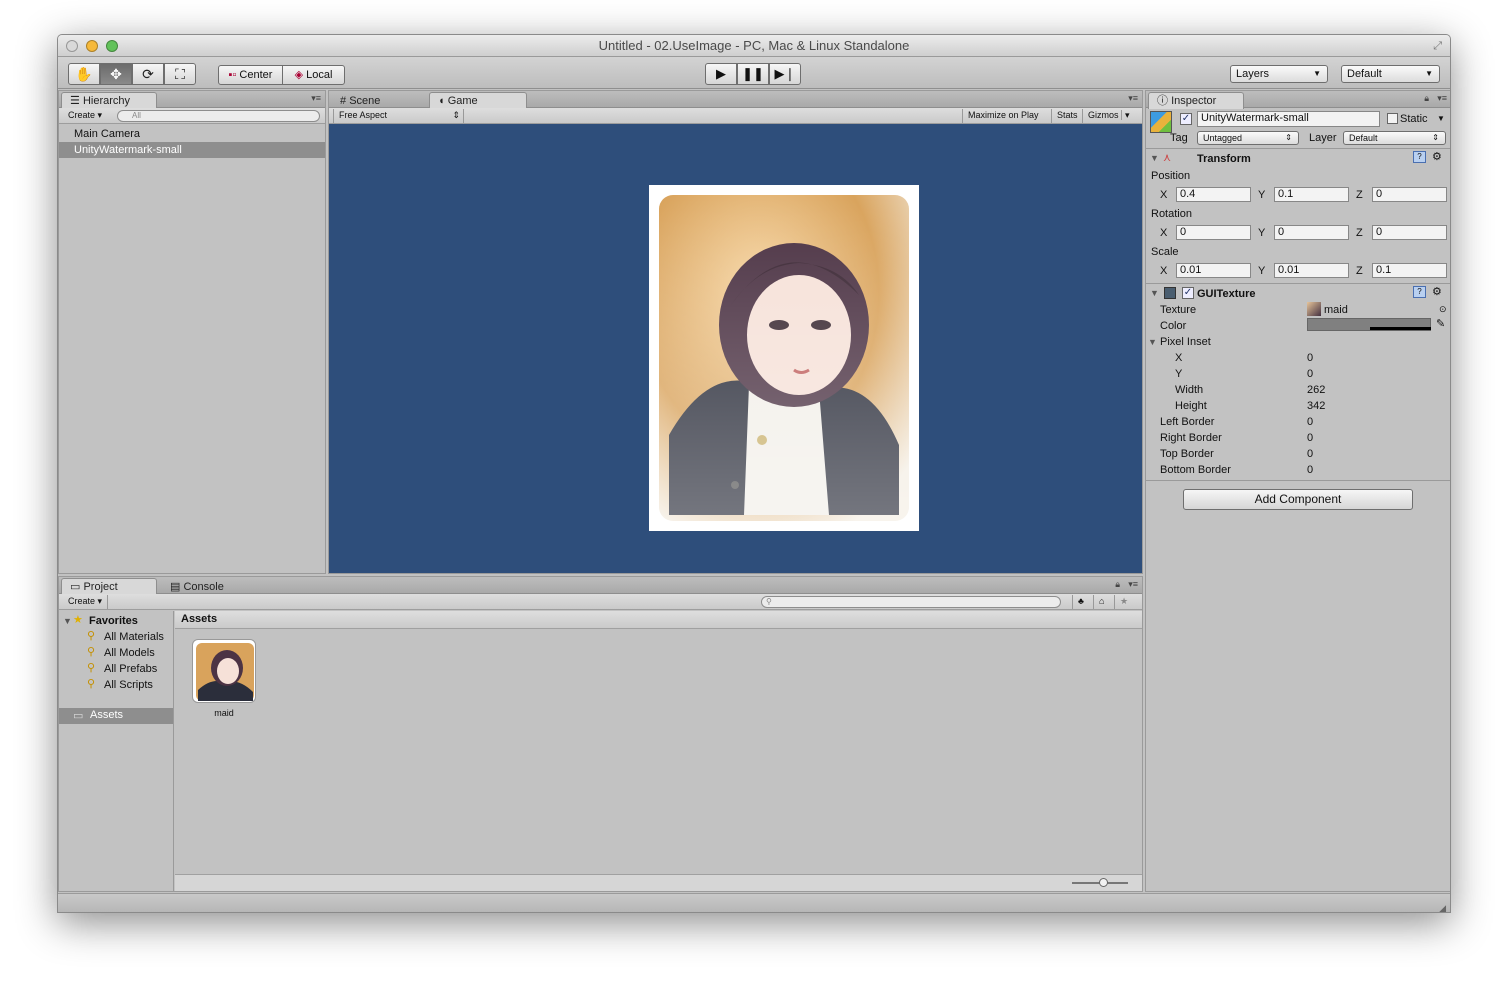  I want to click on inset-height-value: 342, so click(1316, 406).